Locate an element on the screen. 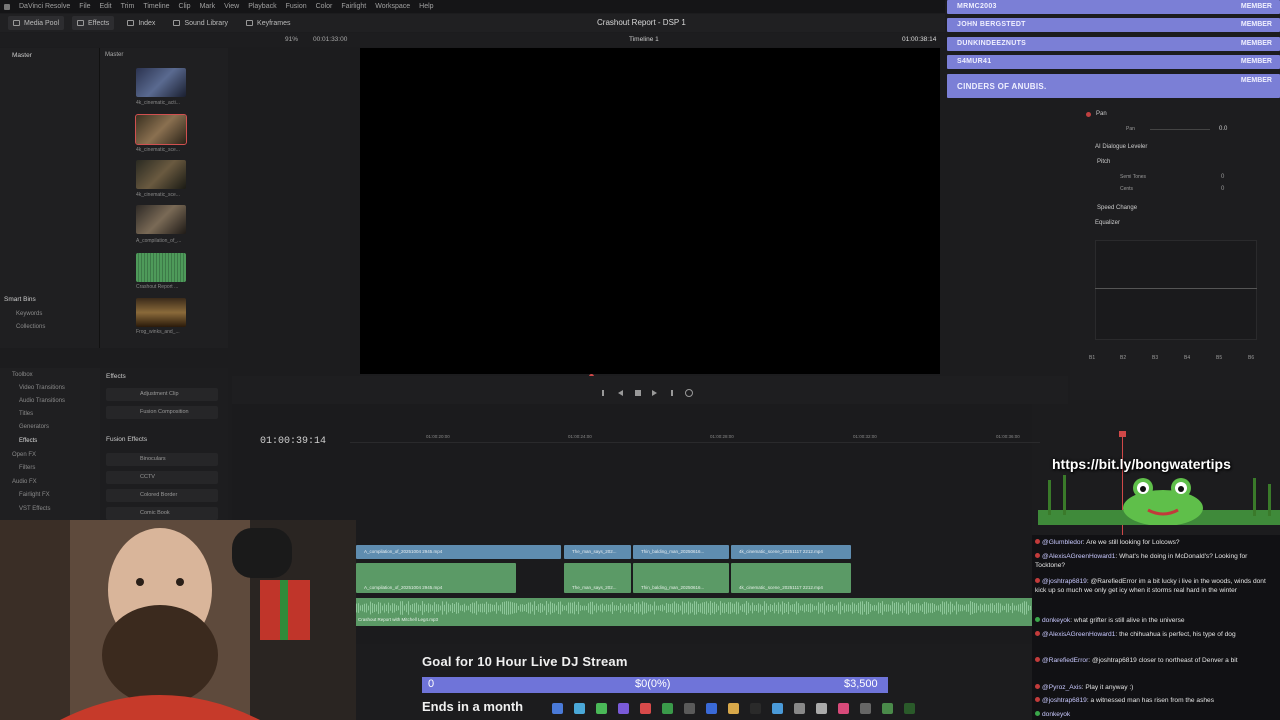  effect-comic-book: Comic Book is located at coordinates (162, 513).